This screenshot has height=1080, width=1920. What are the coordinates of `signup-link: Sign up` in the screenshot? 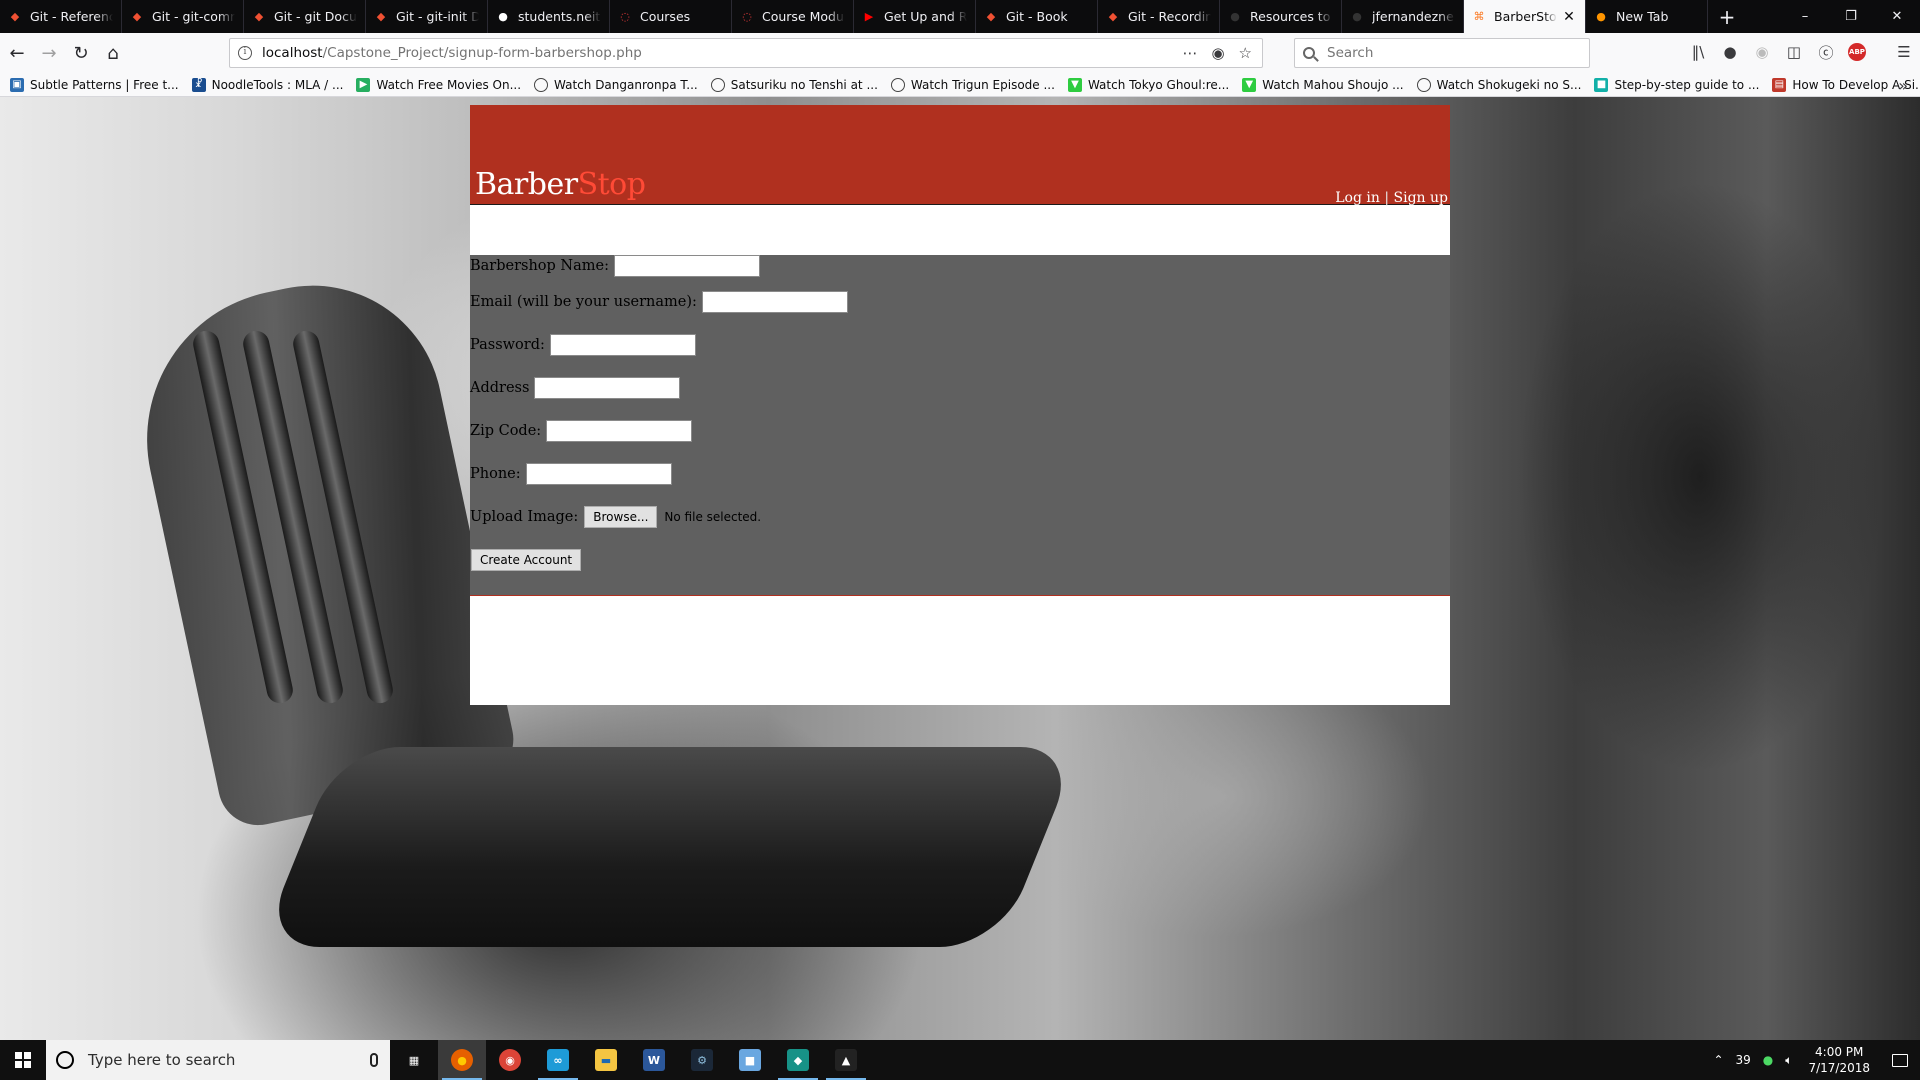 It's located at (1421, 198).